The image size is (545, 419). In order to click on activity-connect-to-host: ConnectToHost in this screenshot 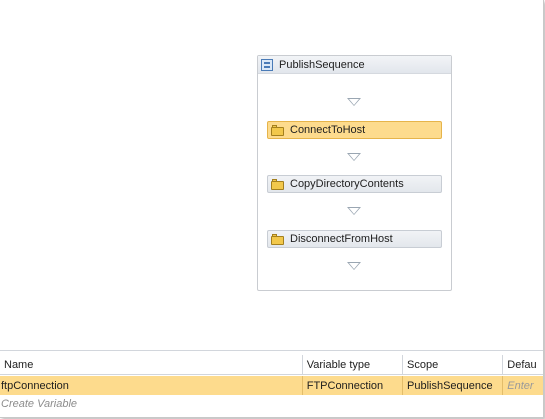, I will do `click(354, 130)`.